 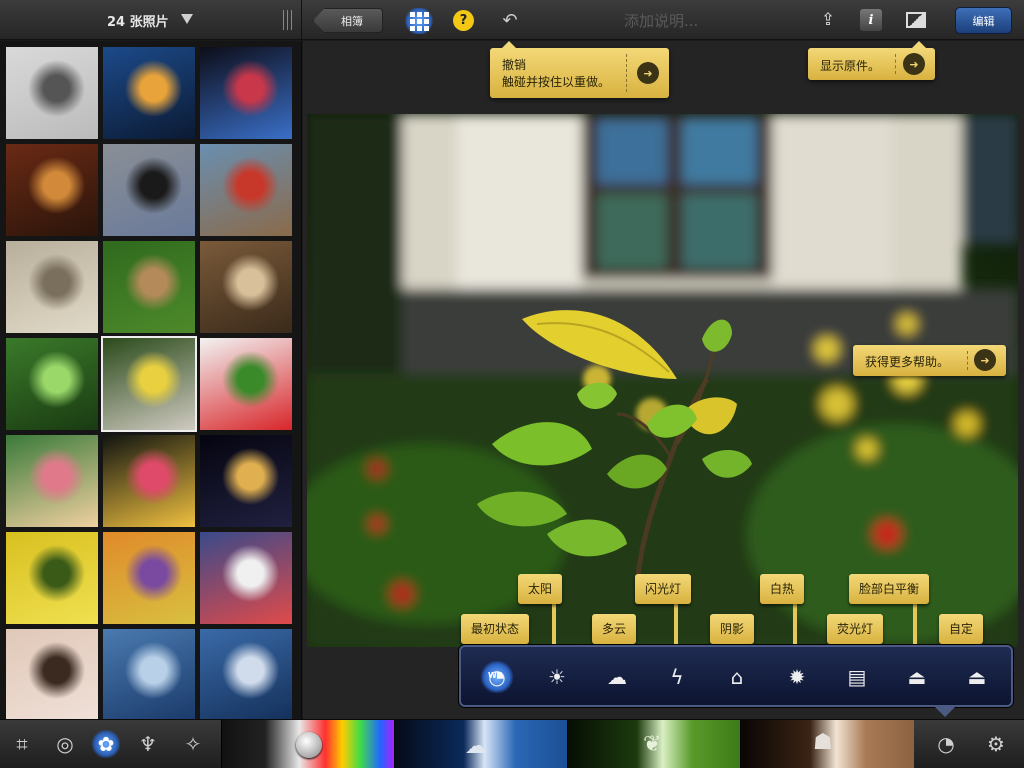 I want to click on leaf-icon: ❦, so click(x=652, y=744).